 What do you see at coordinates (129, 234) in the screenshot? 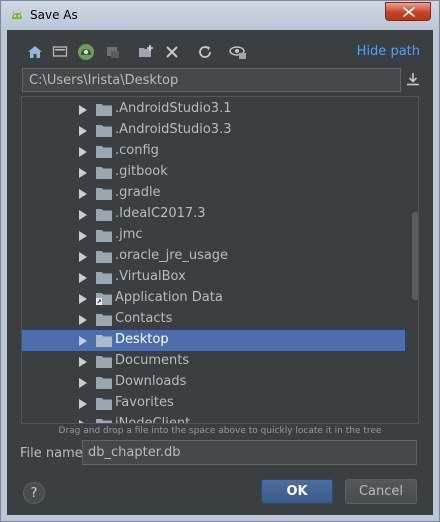
I see `tree-item-label: .jmc` at bounding box center [129, 234].